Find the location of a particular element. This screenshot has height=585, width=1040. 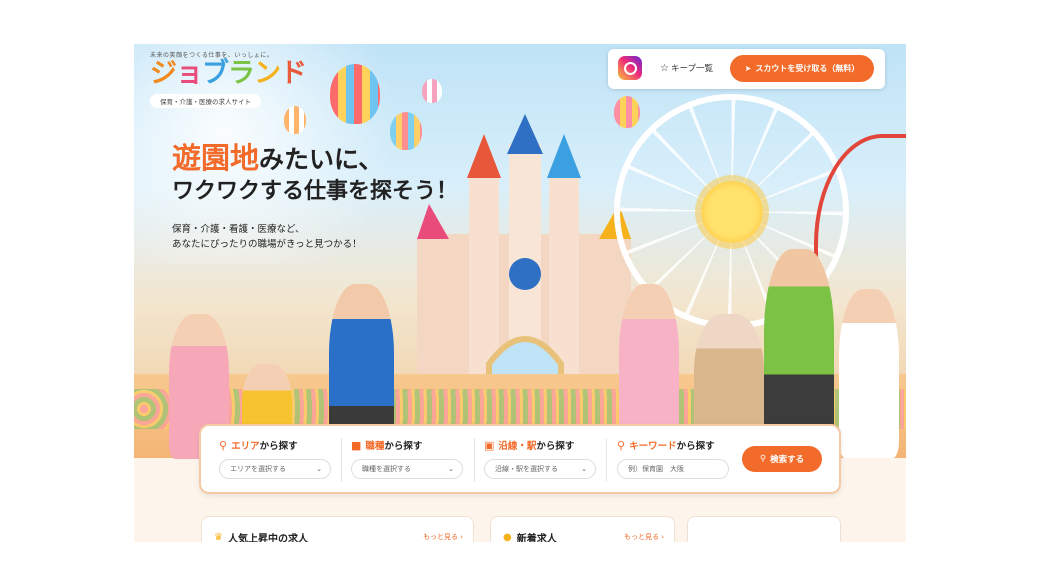

instagram-icon is located at coordinates (630, 68).